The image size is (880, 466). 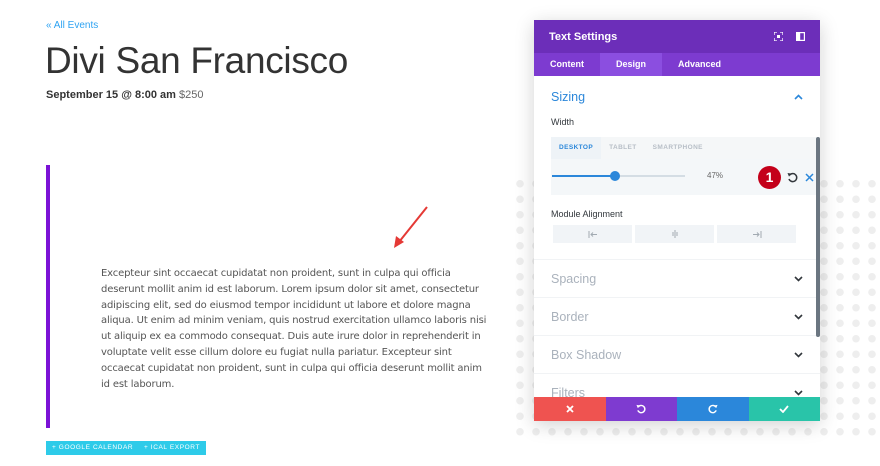 I want to click on panel-scrollbar, so click(x=818, y=237).